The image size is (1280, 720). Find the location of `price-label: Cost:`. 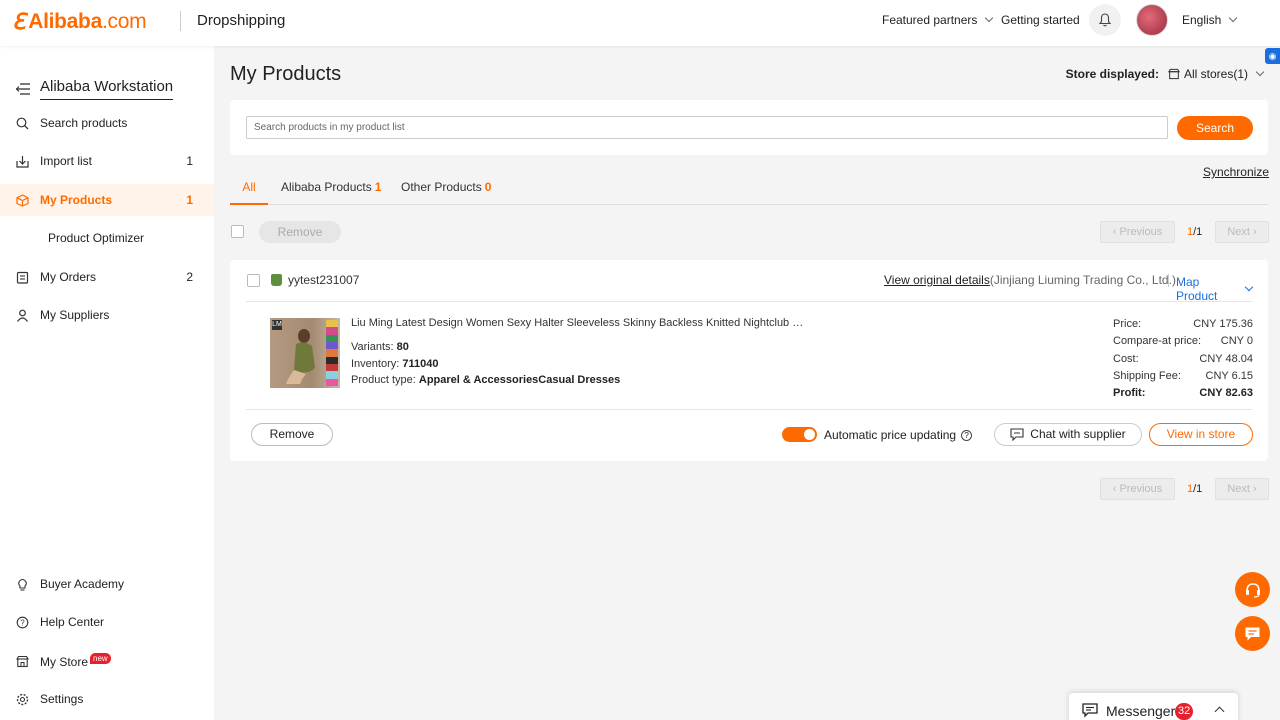

price-label: Cost: is located at coordinates (1126, 358).